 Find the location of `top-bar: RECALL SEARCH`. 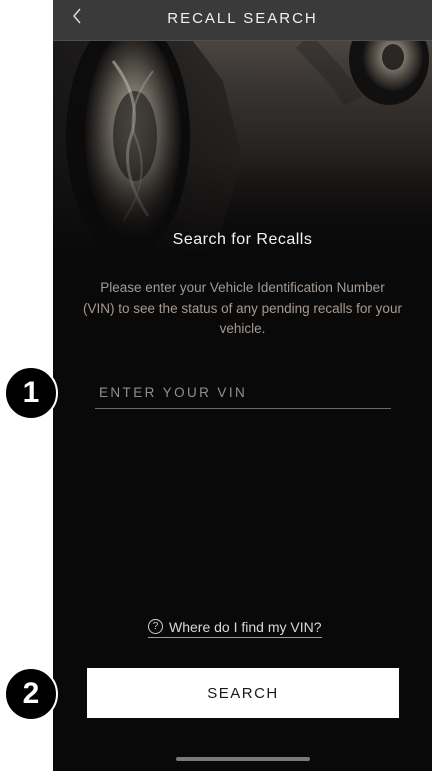

top-bar: RECALL SEARCH is located at coordinates (242, 20).